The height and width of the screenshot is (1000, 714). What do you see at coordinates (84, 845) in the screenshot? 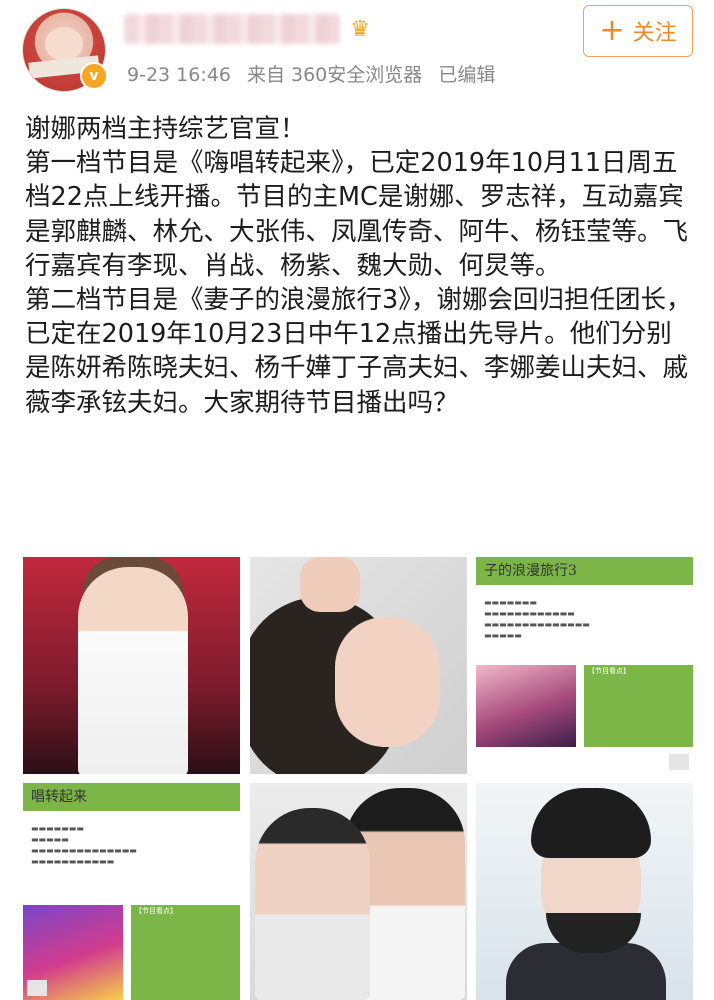
I see `slide-lines: ▬▬▬▬▬▬▬ ▬▬▬▬▬ ▬▬▬▬▬▬▬▬▬▬▬▬▬▬ ▬▬▬▬▬▬▬▬▬▬▬` at bounding box center [84, 845].